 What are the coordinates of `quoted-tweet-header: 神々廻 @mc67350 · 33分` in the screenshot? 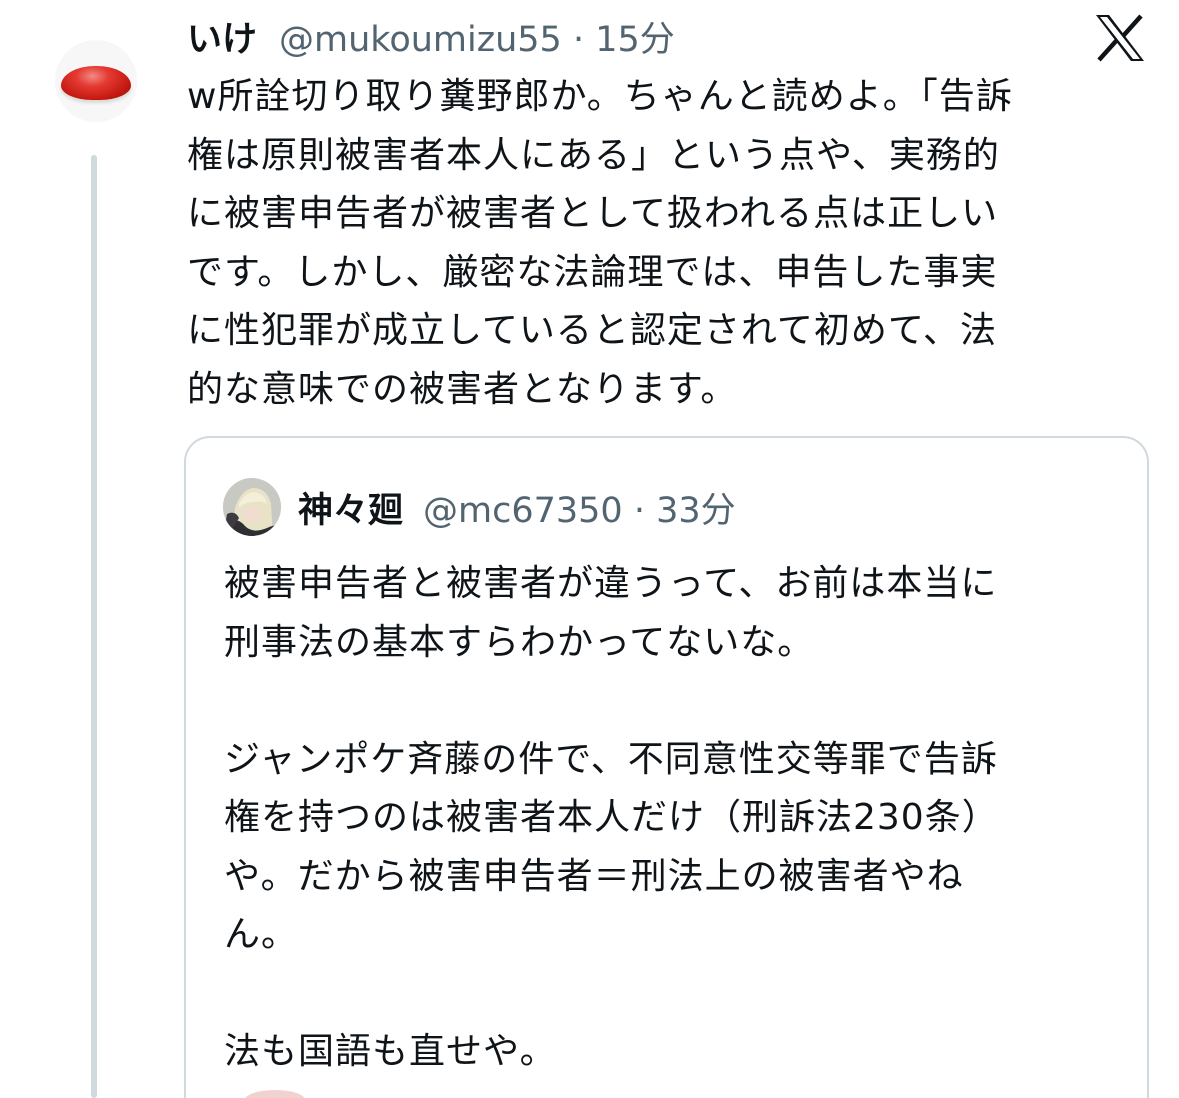 It's located at (517, 507).